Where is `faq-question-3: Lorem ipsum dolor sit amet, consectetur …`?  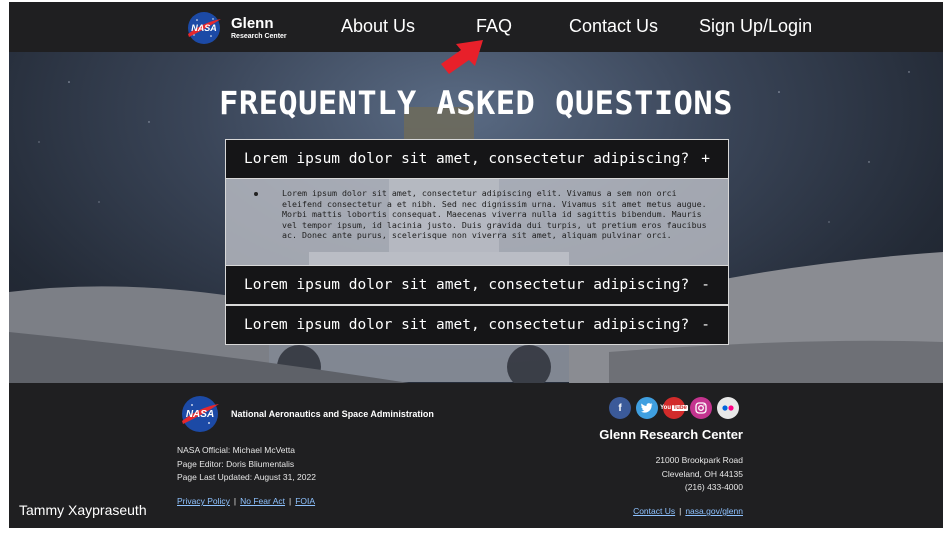 faq-question-3: Lorem ipsum dolor sit amet, consectetur … is located at coordinates (477, 325).